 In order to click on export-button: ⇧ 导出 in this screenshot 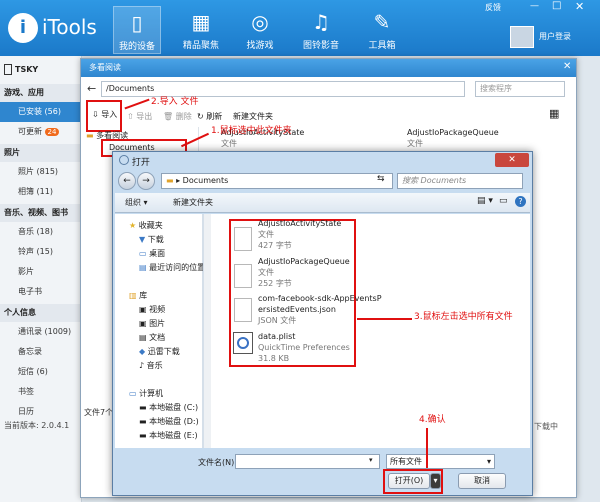, I will do `click(139, 116)`.